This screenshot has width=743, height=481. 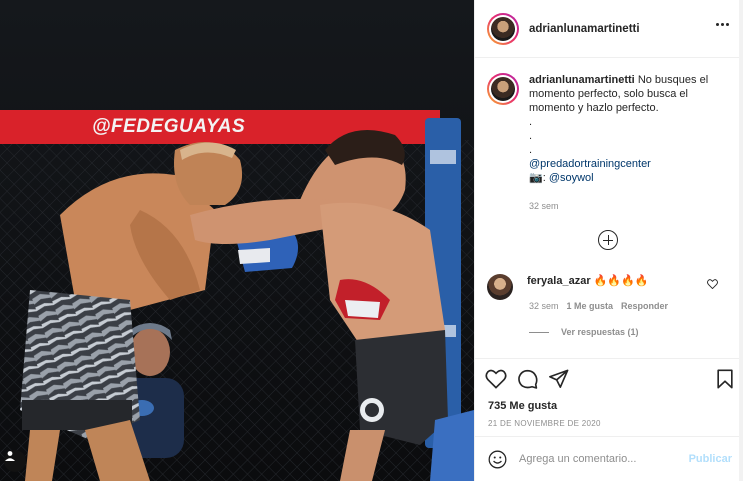 I want to click on comment-heart-icon, so click(x=712, y=284).